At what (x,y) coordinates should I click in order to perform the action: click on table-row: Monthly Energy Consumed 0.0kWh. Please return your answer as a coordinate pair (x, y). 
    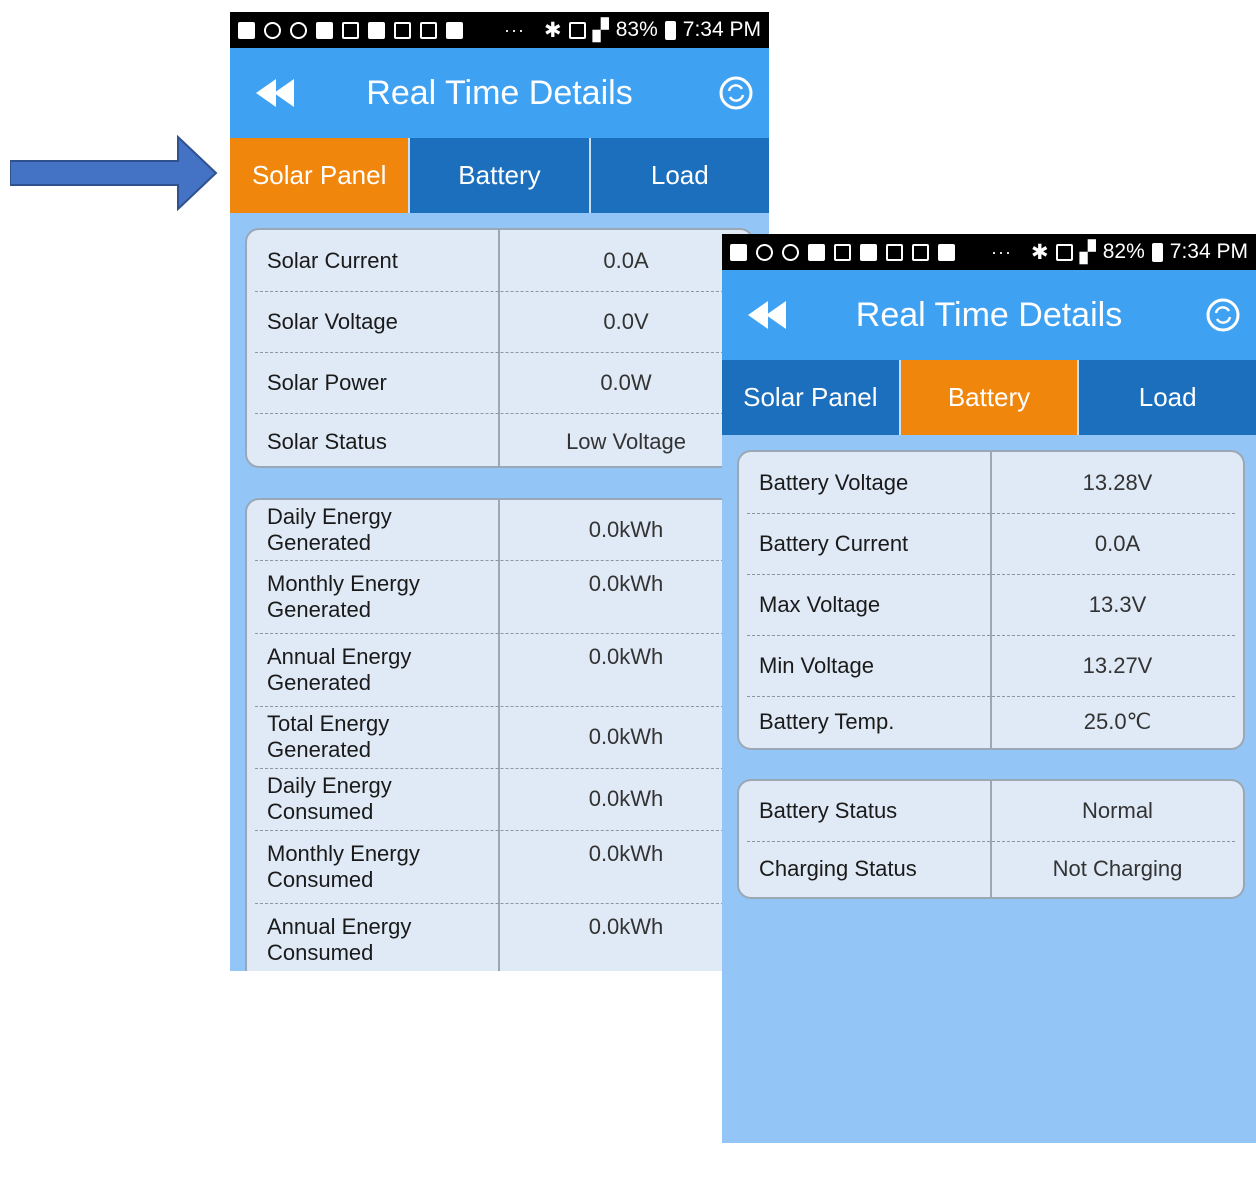
    Looking at the image, I should click on (499, 866).